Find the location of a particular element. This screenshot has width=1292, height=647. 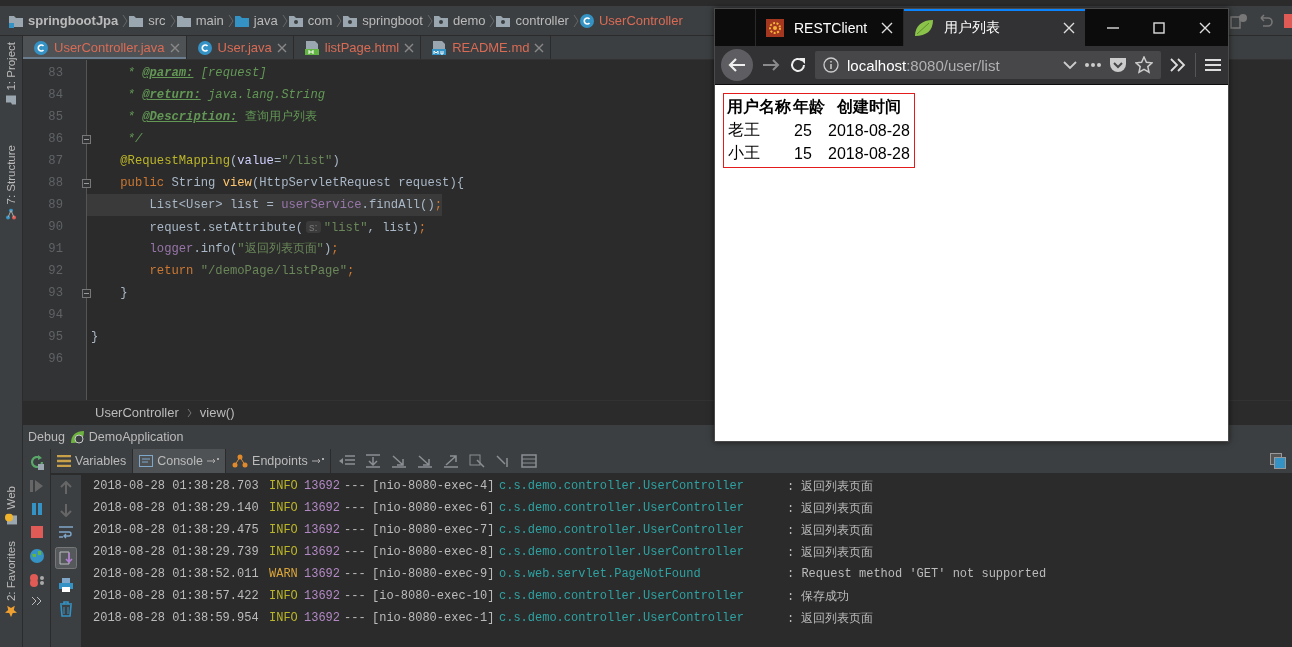

soft-wrap-icon is located at coordinates (66, 532).